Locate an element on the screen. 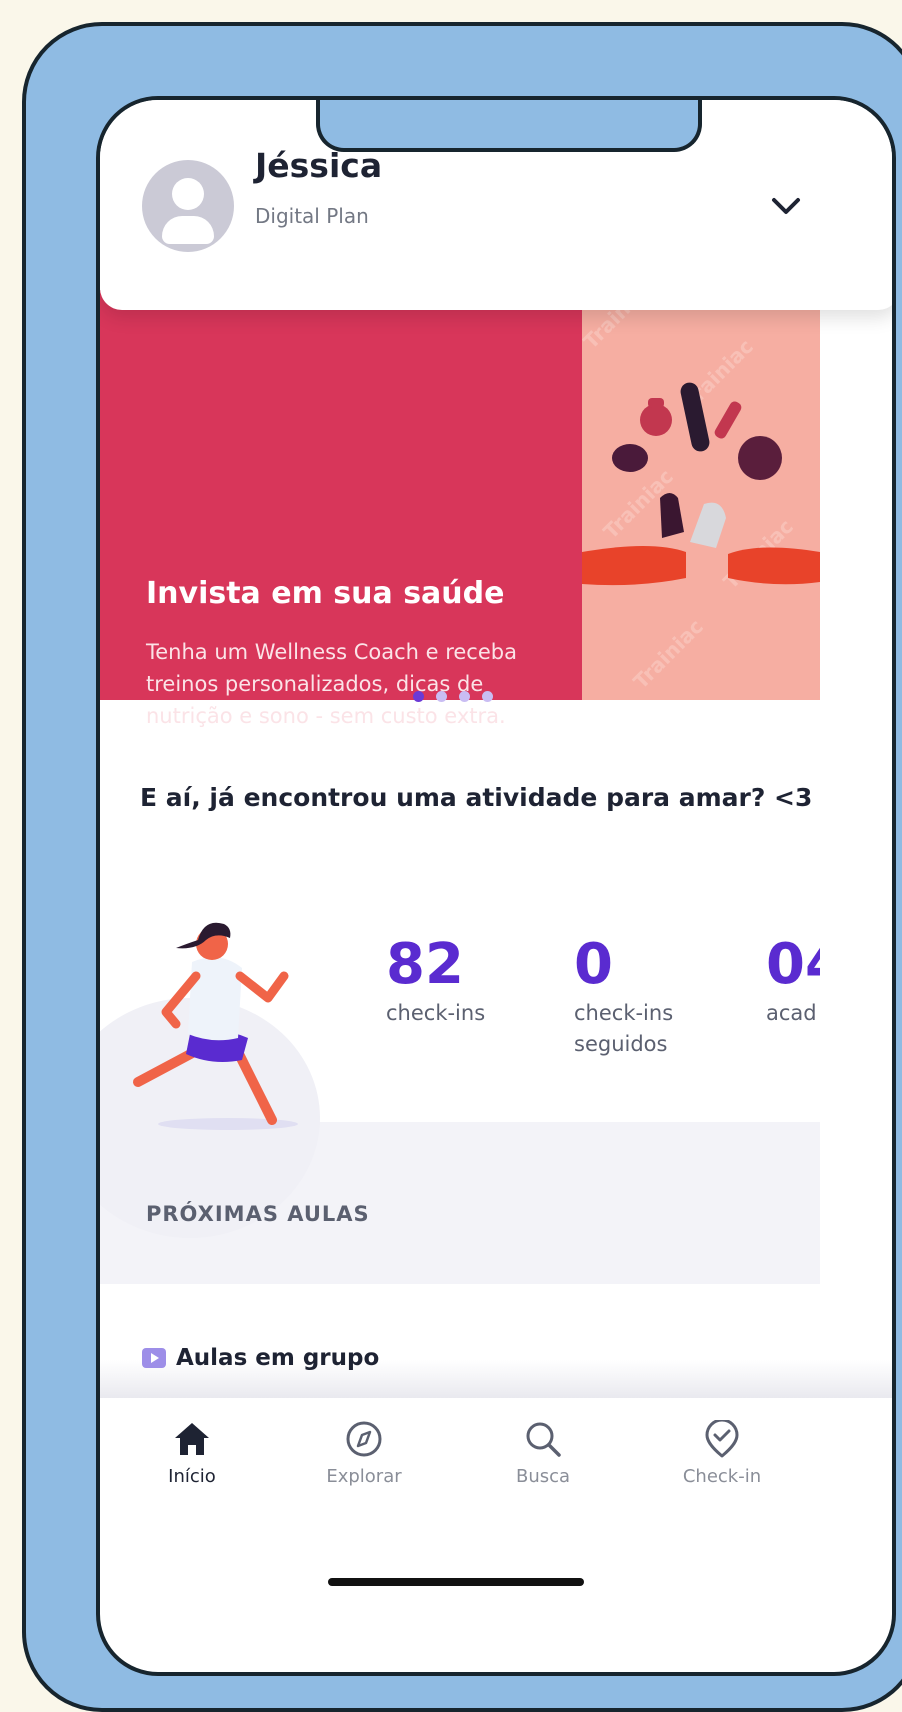 The image size is (902, 1712). stat-checkins-value: 82 is located at coordinates (425, 964).